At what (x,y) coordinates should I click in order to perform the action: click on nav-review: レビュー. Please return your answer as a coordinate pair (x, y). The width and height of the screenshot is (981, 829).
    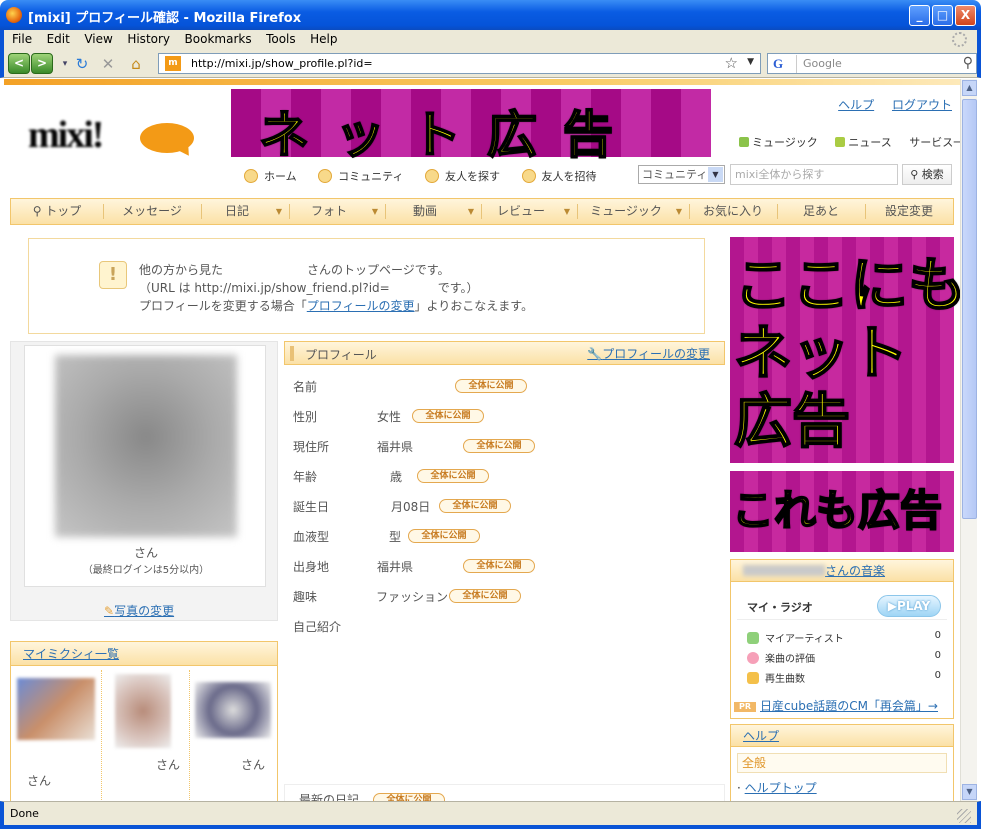
    Looking at the image, I should click on (521, 211).